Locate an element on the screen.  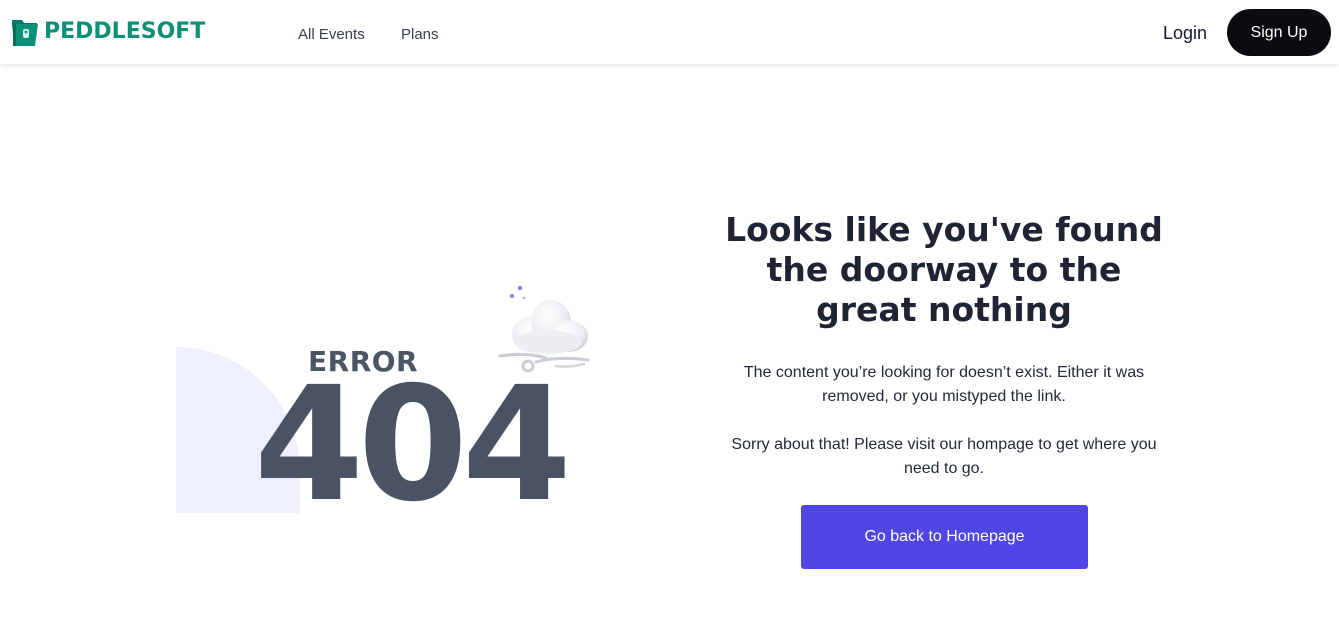
brand-name: PEDDLESOFT is located at coordinates (125, 31).